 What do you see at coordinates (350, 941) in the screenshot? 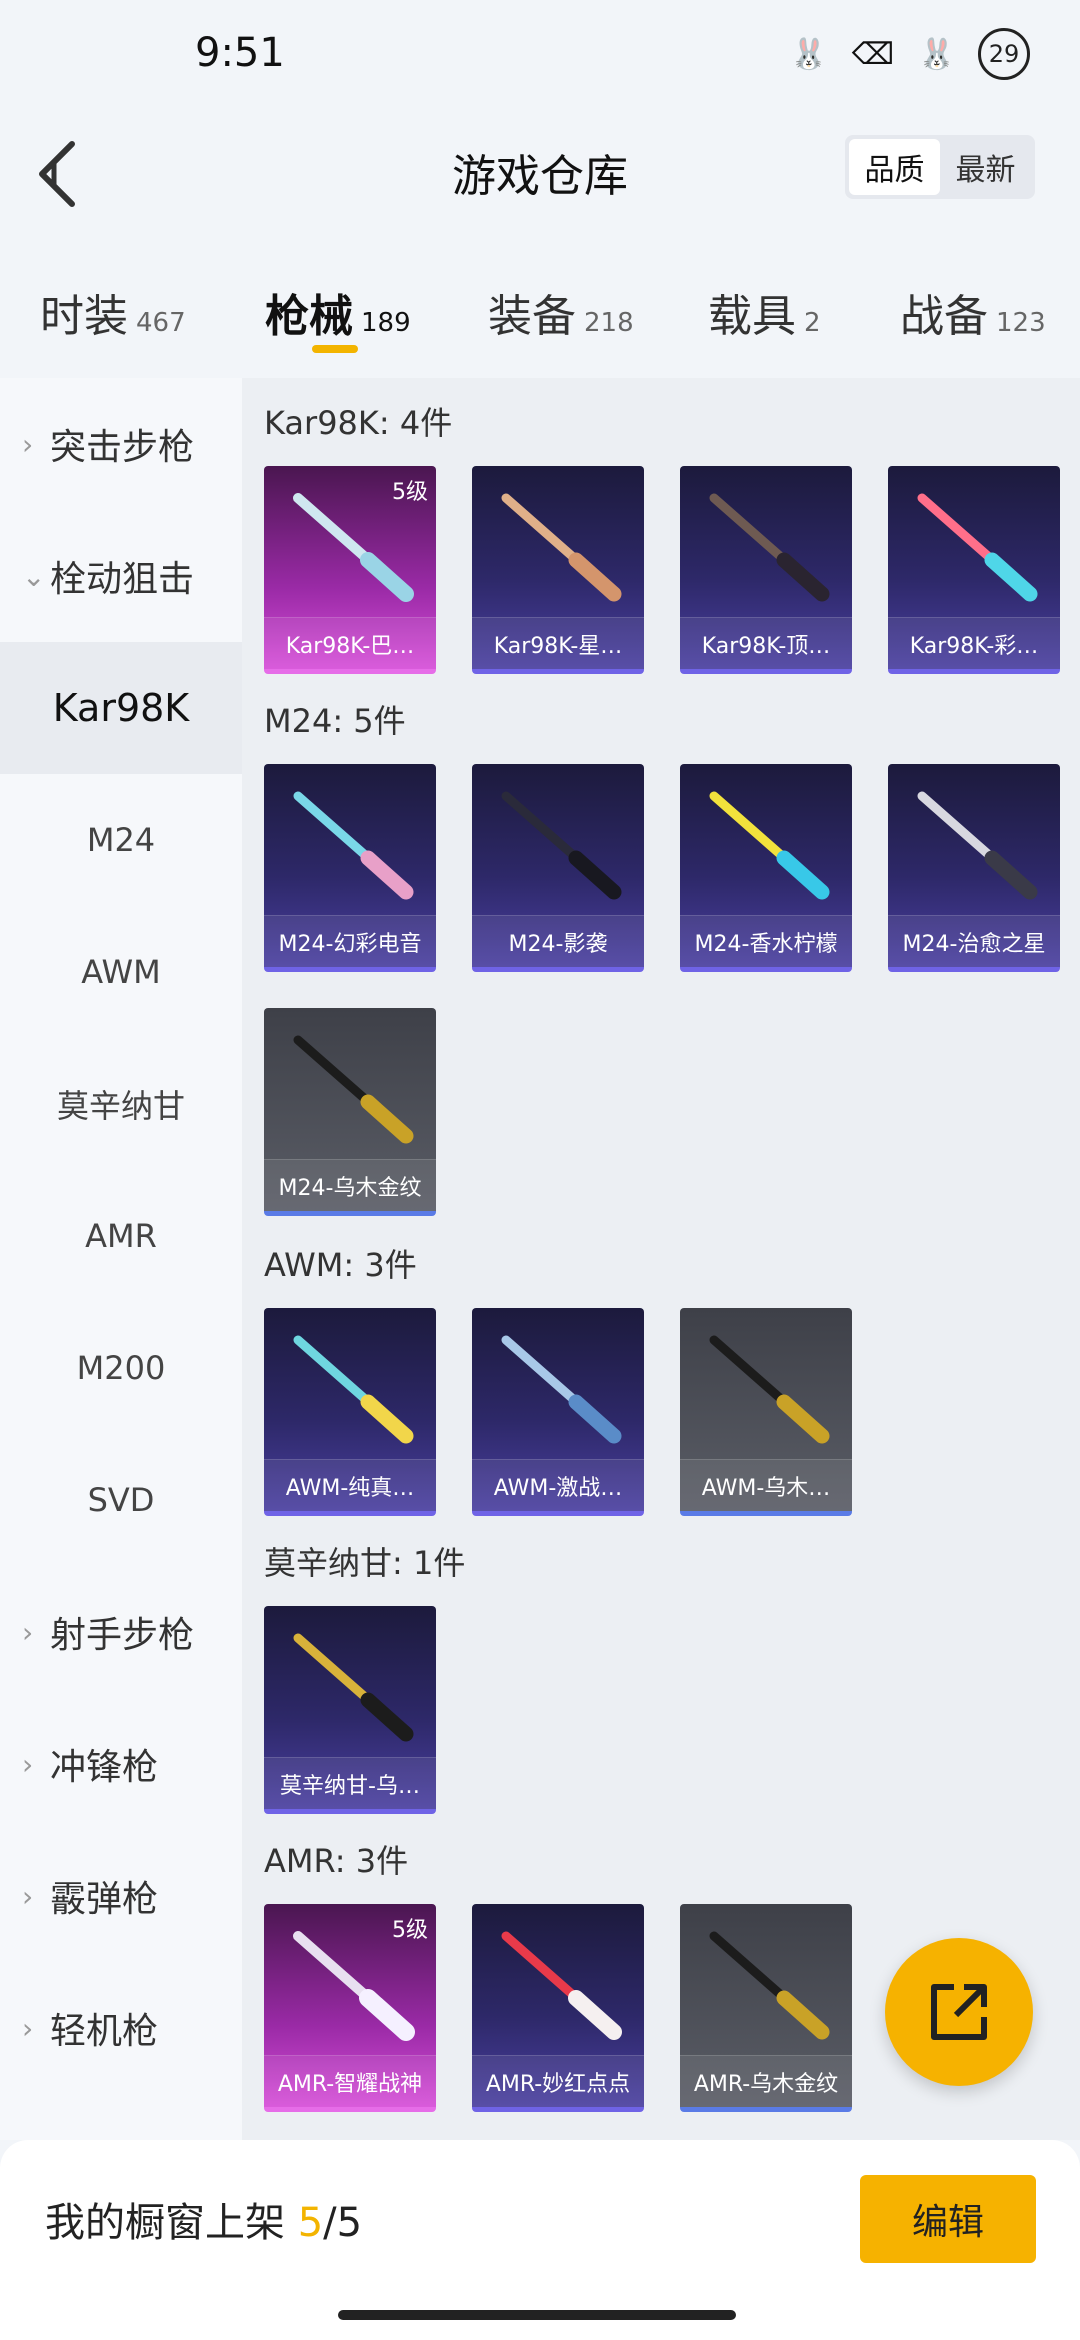
I see `weapon-name: M24-幻彩电音` at bounding box center [350, 941].